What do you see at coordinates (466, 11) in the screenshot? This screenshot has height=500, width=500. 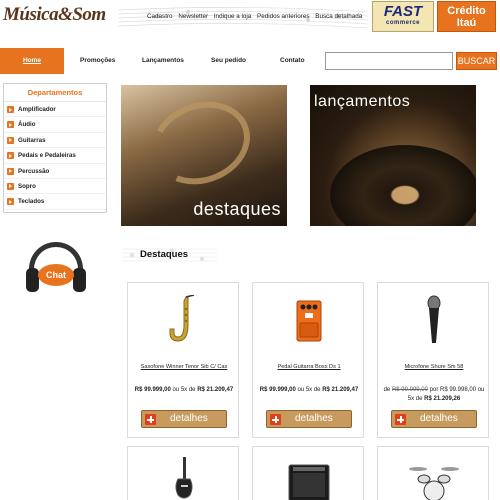 I see `itau-badge-line1: Crédito` at bounding box center [466, 11].